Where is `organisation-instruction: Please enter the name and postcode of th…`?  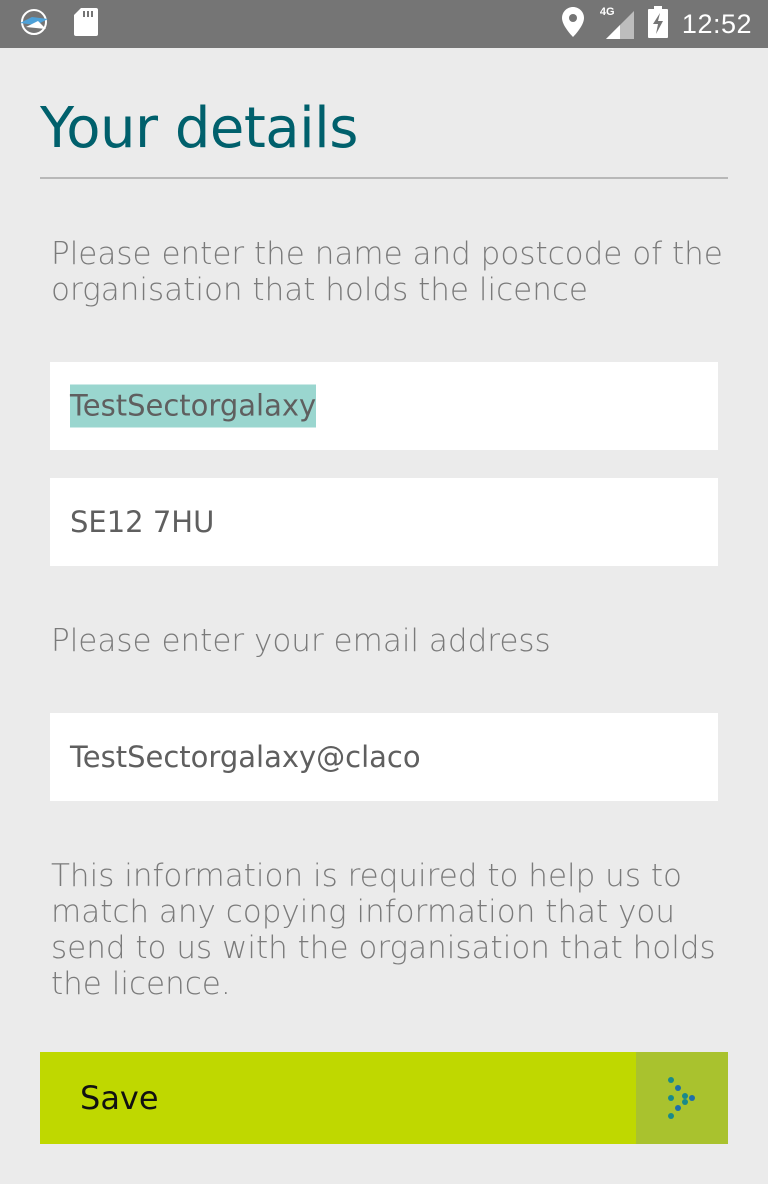 organisation-instruction: Please enter the name and postcode of th… is located at coordinates (387, 272).